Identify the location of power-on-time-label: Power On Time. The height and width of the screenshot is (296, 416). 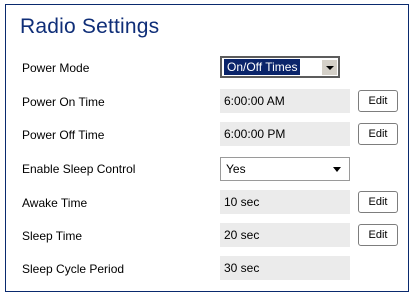
(63, 102).